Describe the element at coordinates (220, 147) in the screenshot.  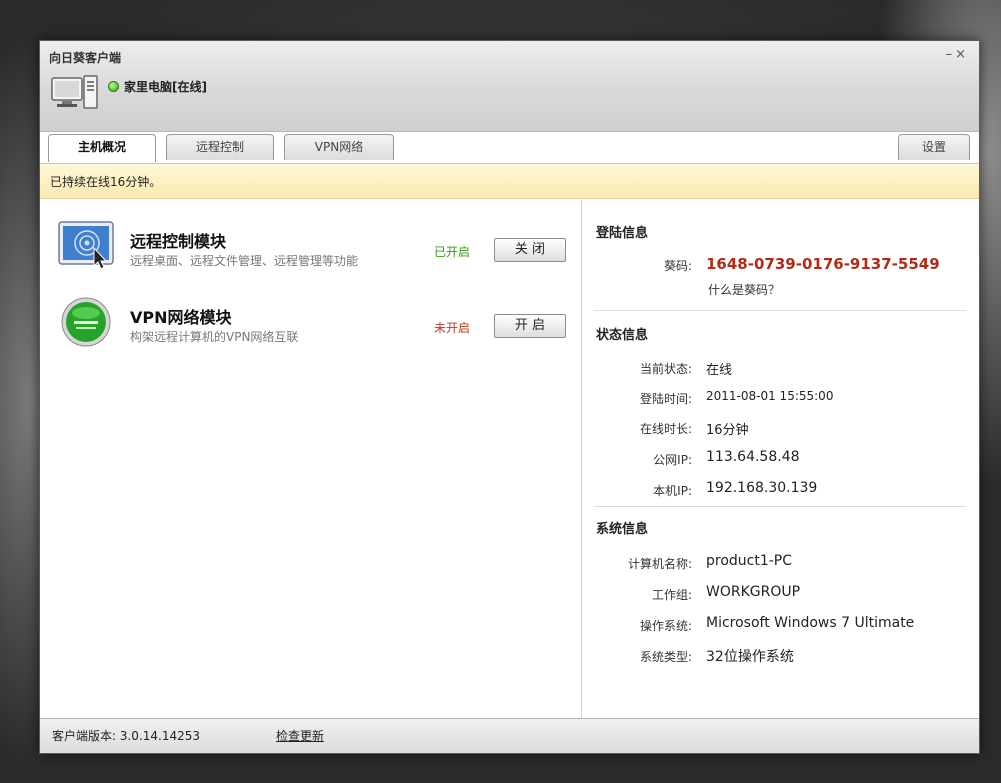
I see `tab-remote-control: 远程控制` at that location.